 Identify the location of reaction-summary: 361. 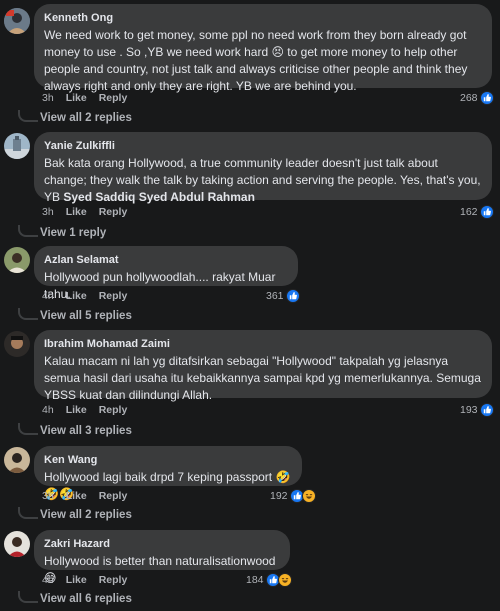
(283, 296).